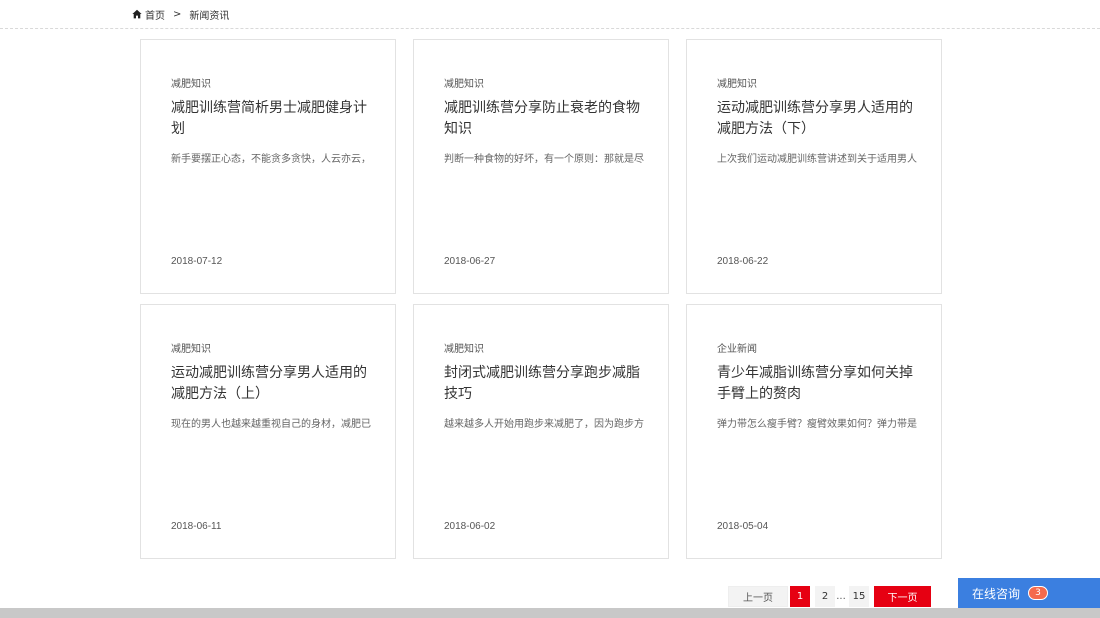 The height and width of the screenshot is (618, 1100). Describe the element at coordinates (470, 261) in the screenshot. I see `news-date: 2018-06-27` at that location.